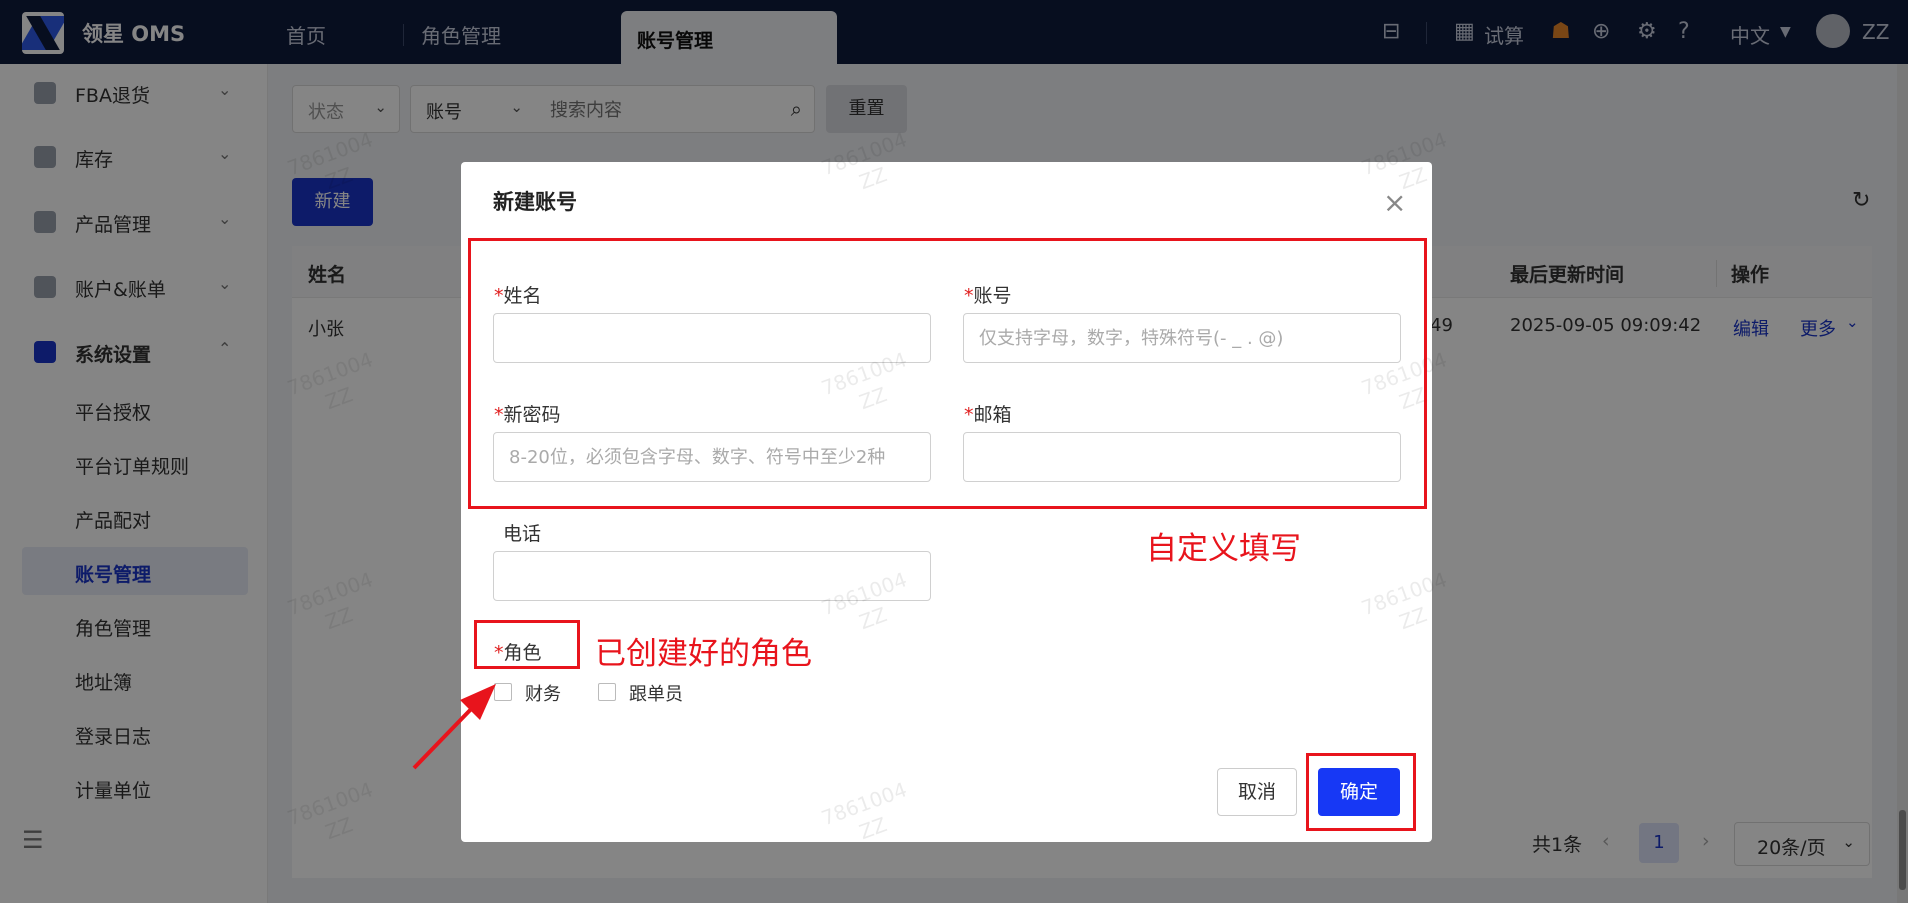 The width and height of the screenshot is (1908, 903). I want to click on phone-field, so click(712, 576).